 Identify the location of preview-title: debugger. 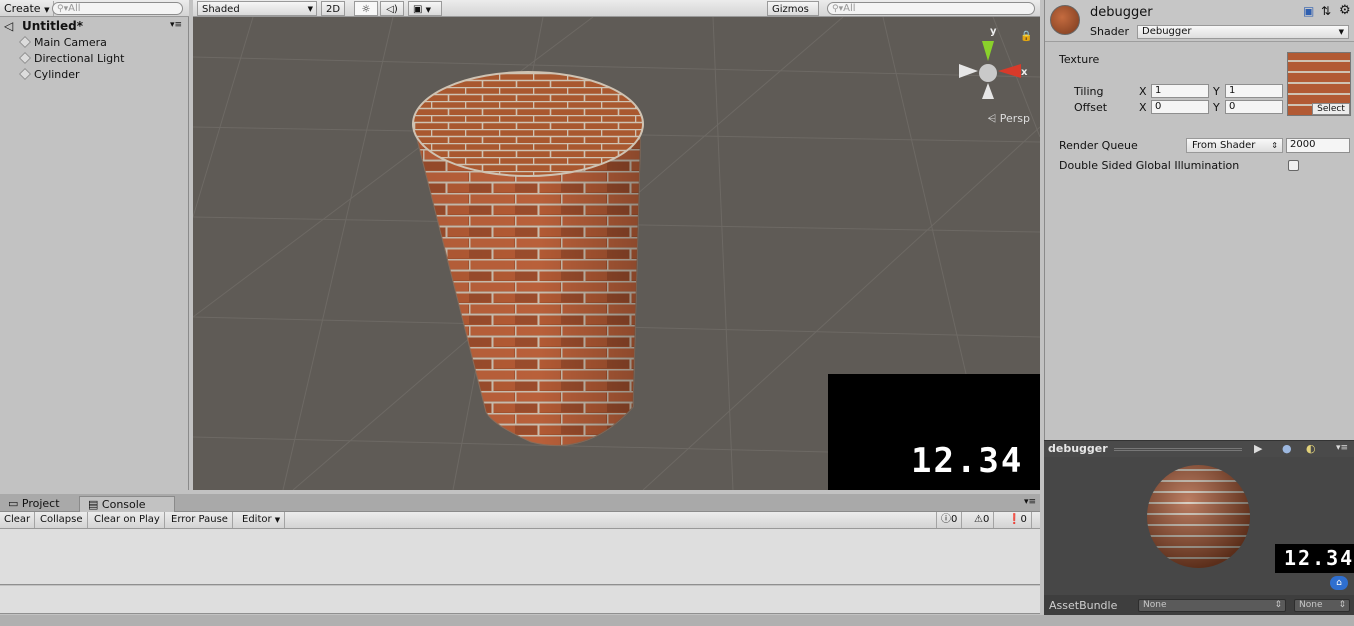
(1078, 448).